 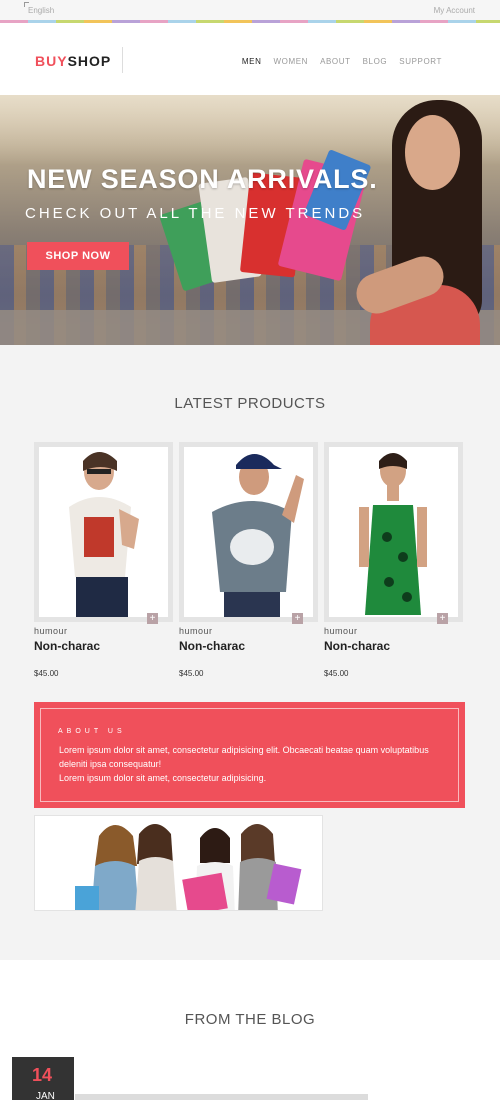 I want to click on promo-photo-shopping-girls, so click(x=188, y=867).